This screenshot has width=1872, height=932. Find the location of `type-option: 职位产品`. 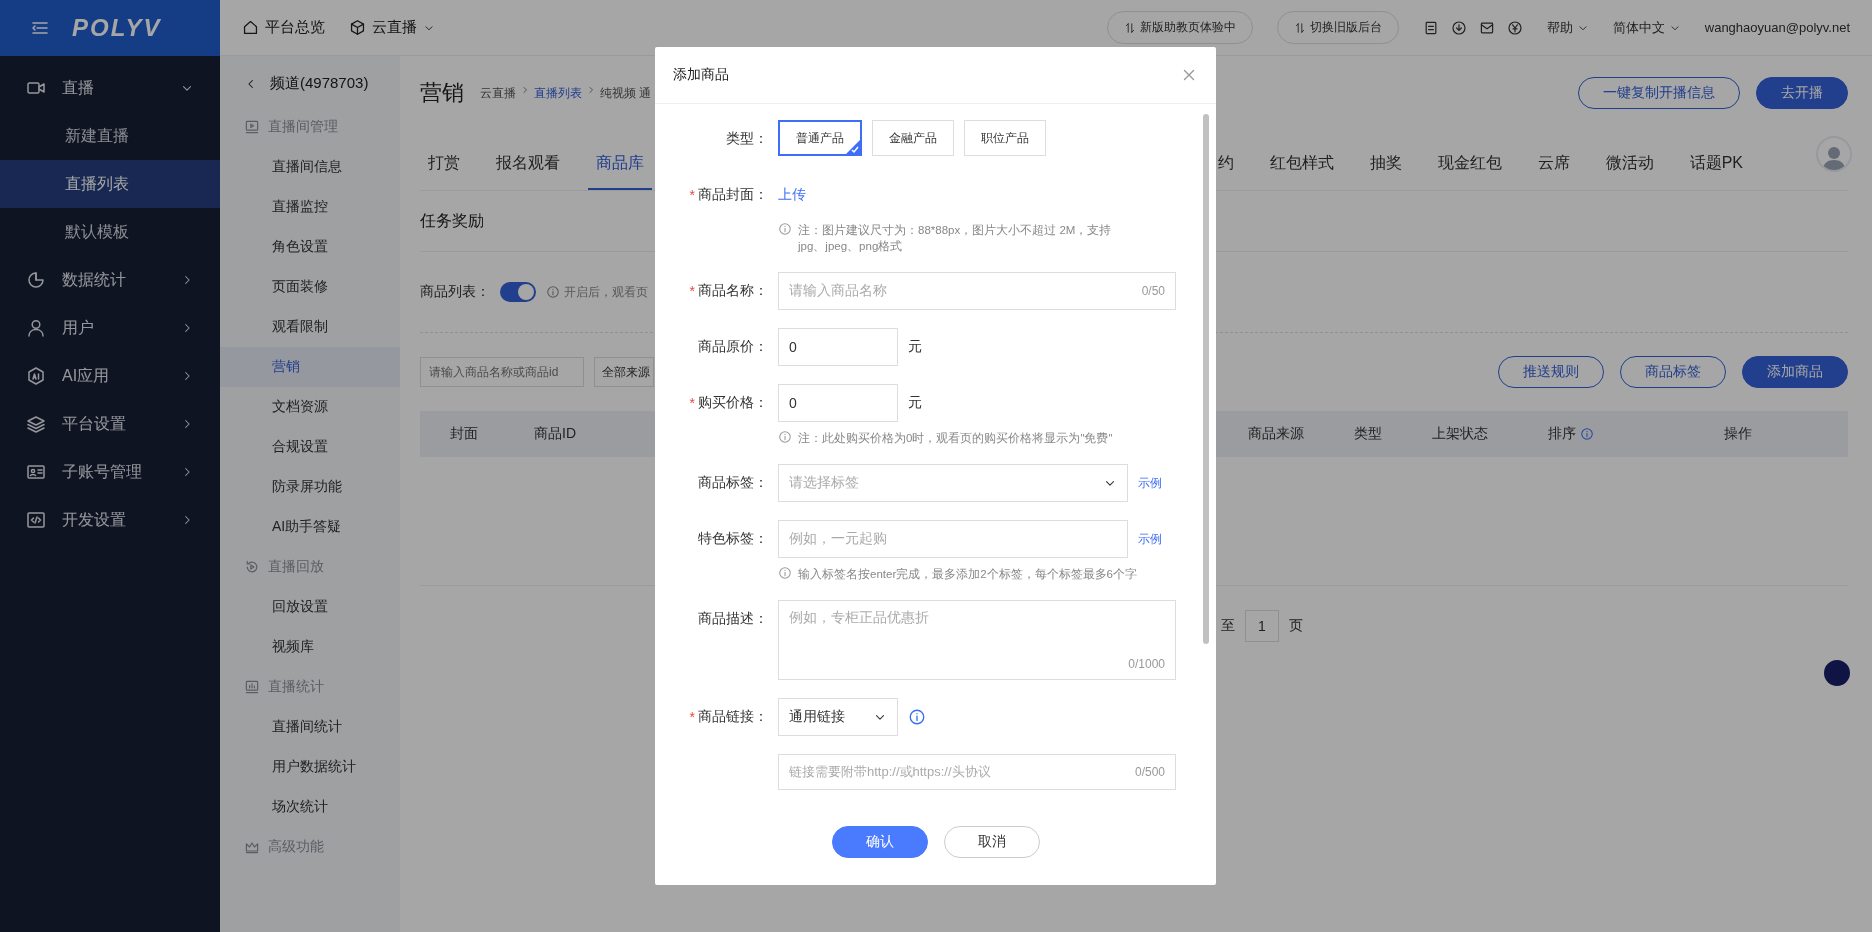

type-option: 职位产品 is located at coordinates (1005, 138).